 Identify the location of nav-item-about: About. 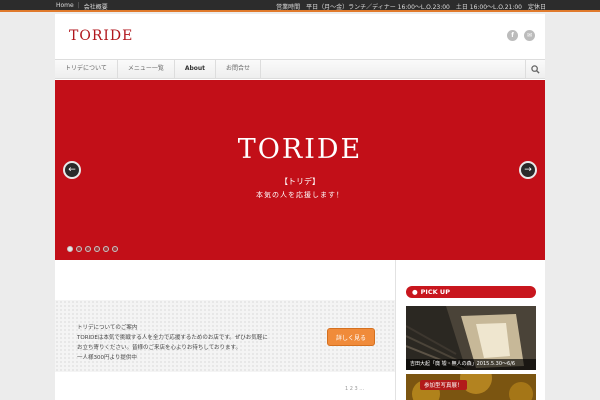
(196, 69).